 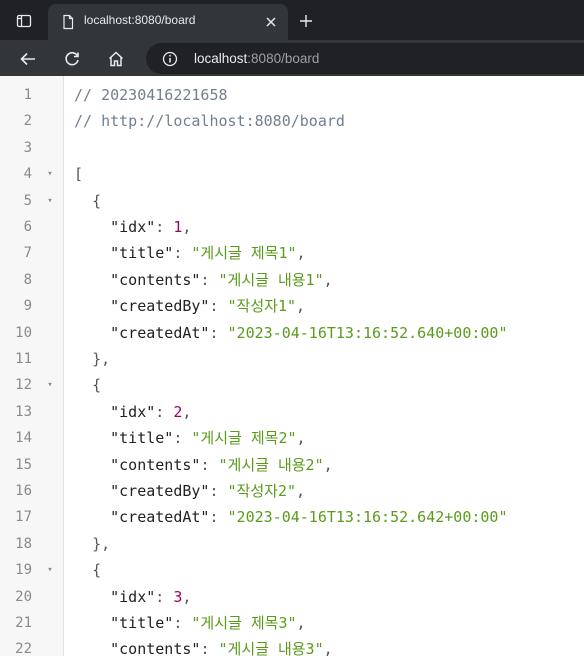 What do you see at coordinates (23, 570) in the screenshot?
I see `line-number: 19` at bounding box center [23, 570].